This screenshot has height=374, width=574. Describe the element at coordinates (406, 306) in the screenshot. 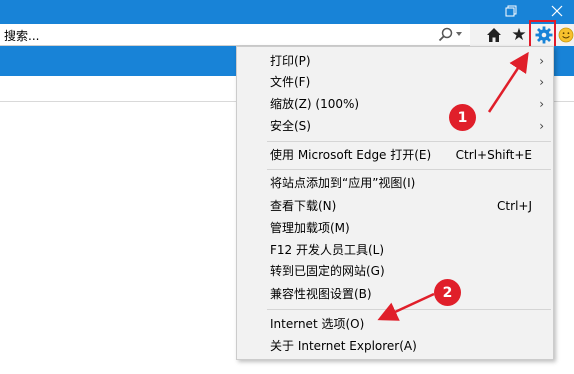

I see `arrow-to-internet-options` at that location.